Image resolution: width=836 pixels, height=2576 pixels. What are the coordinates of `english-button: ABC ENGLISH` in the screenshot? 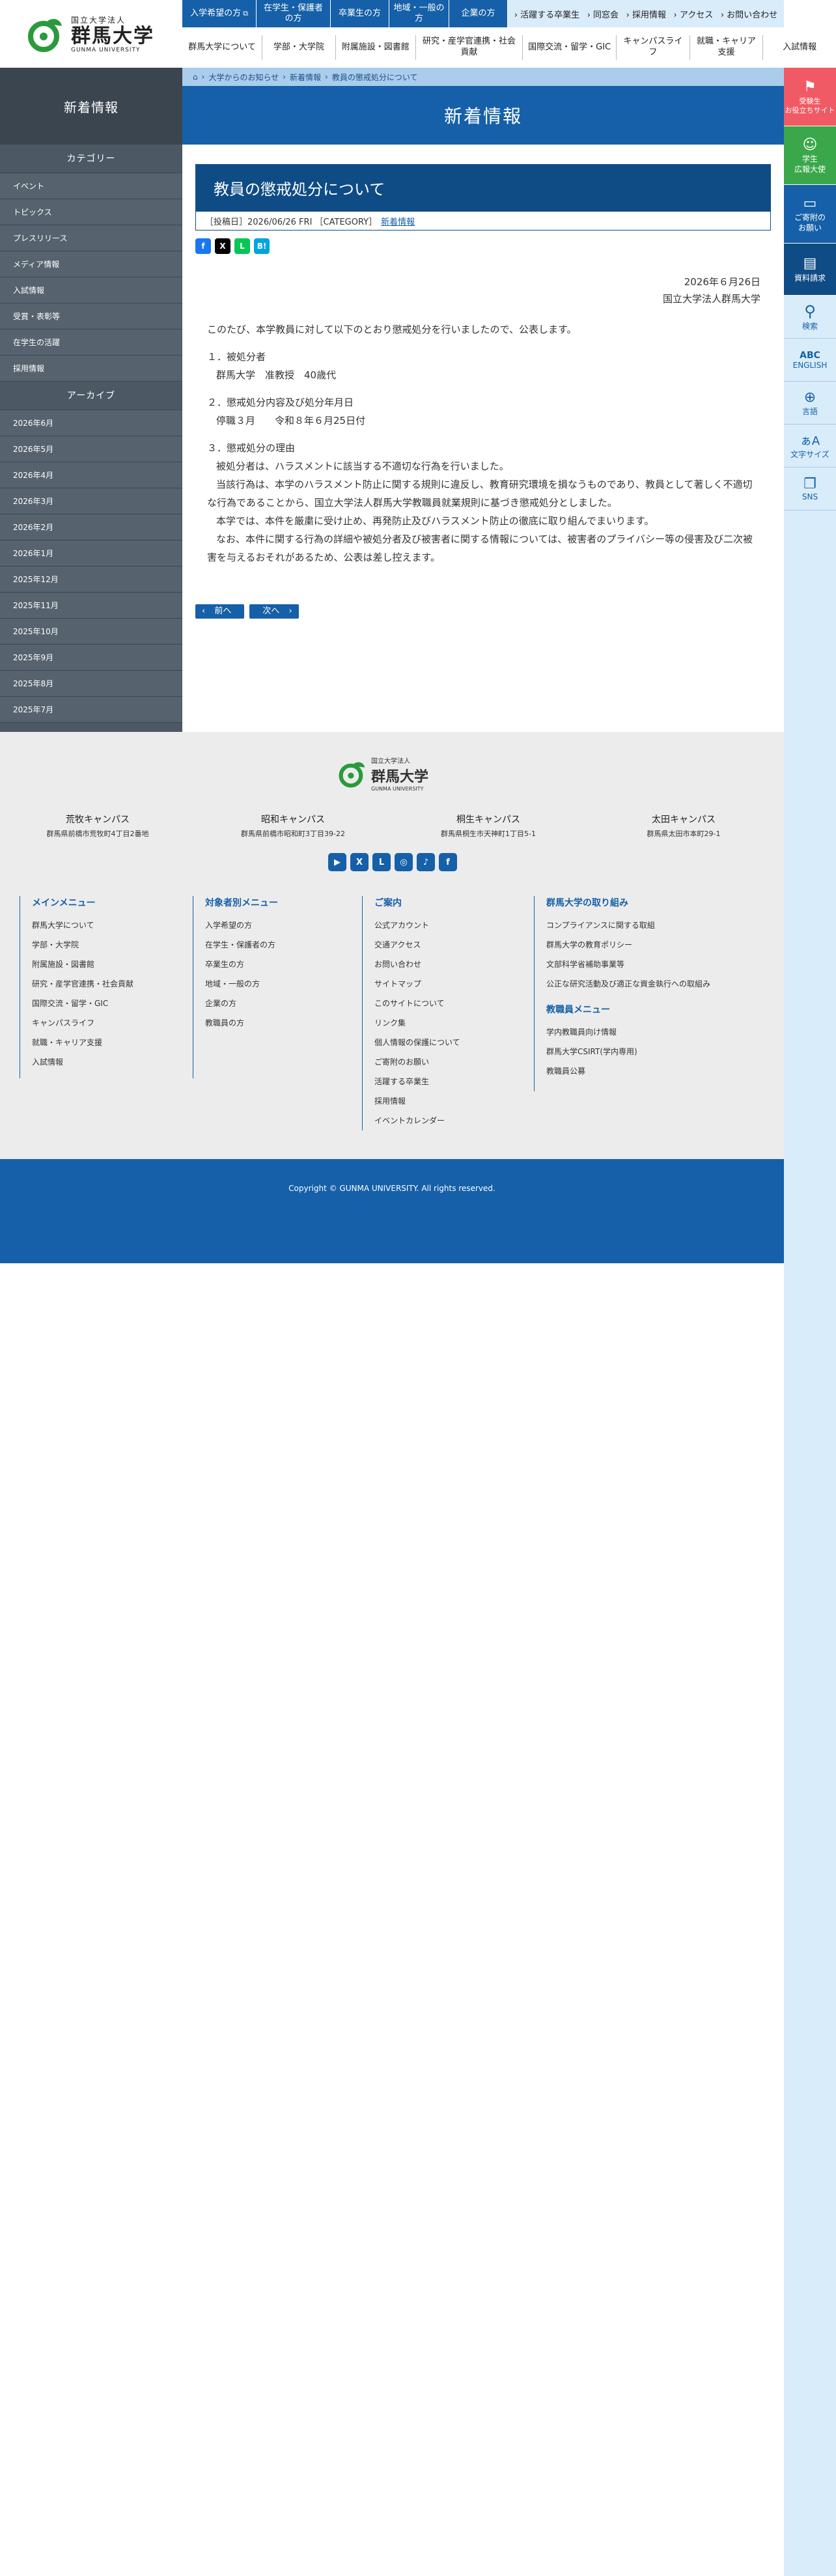 It's located at (810, 360).